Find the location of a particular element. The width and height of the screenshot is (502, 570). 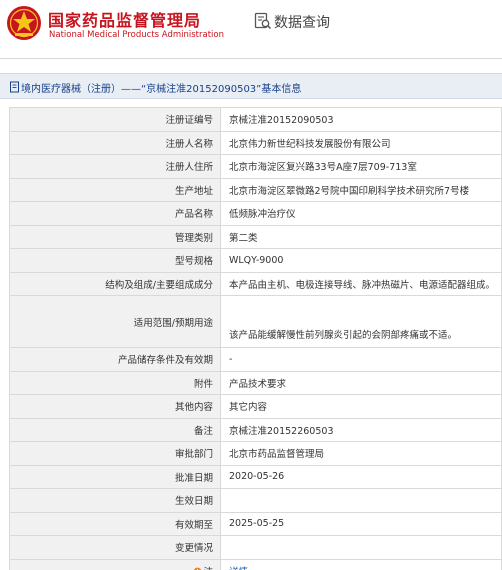

field-label: 审批部门 is located at coordinates (115, 453).